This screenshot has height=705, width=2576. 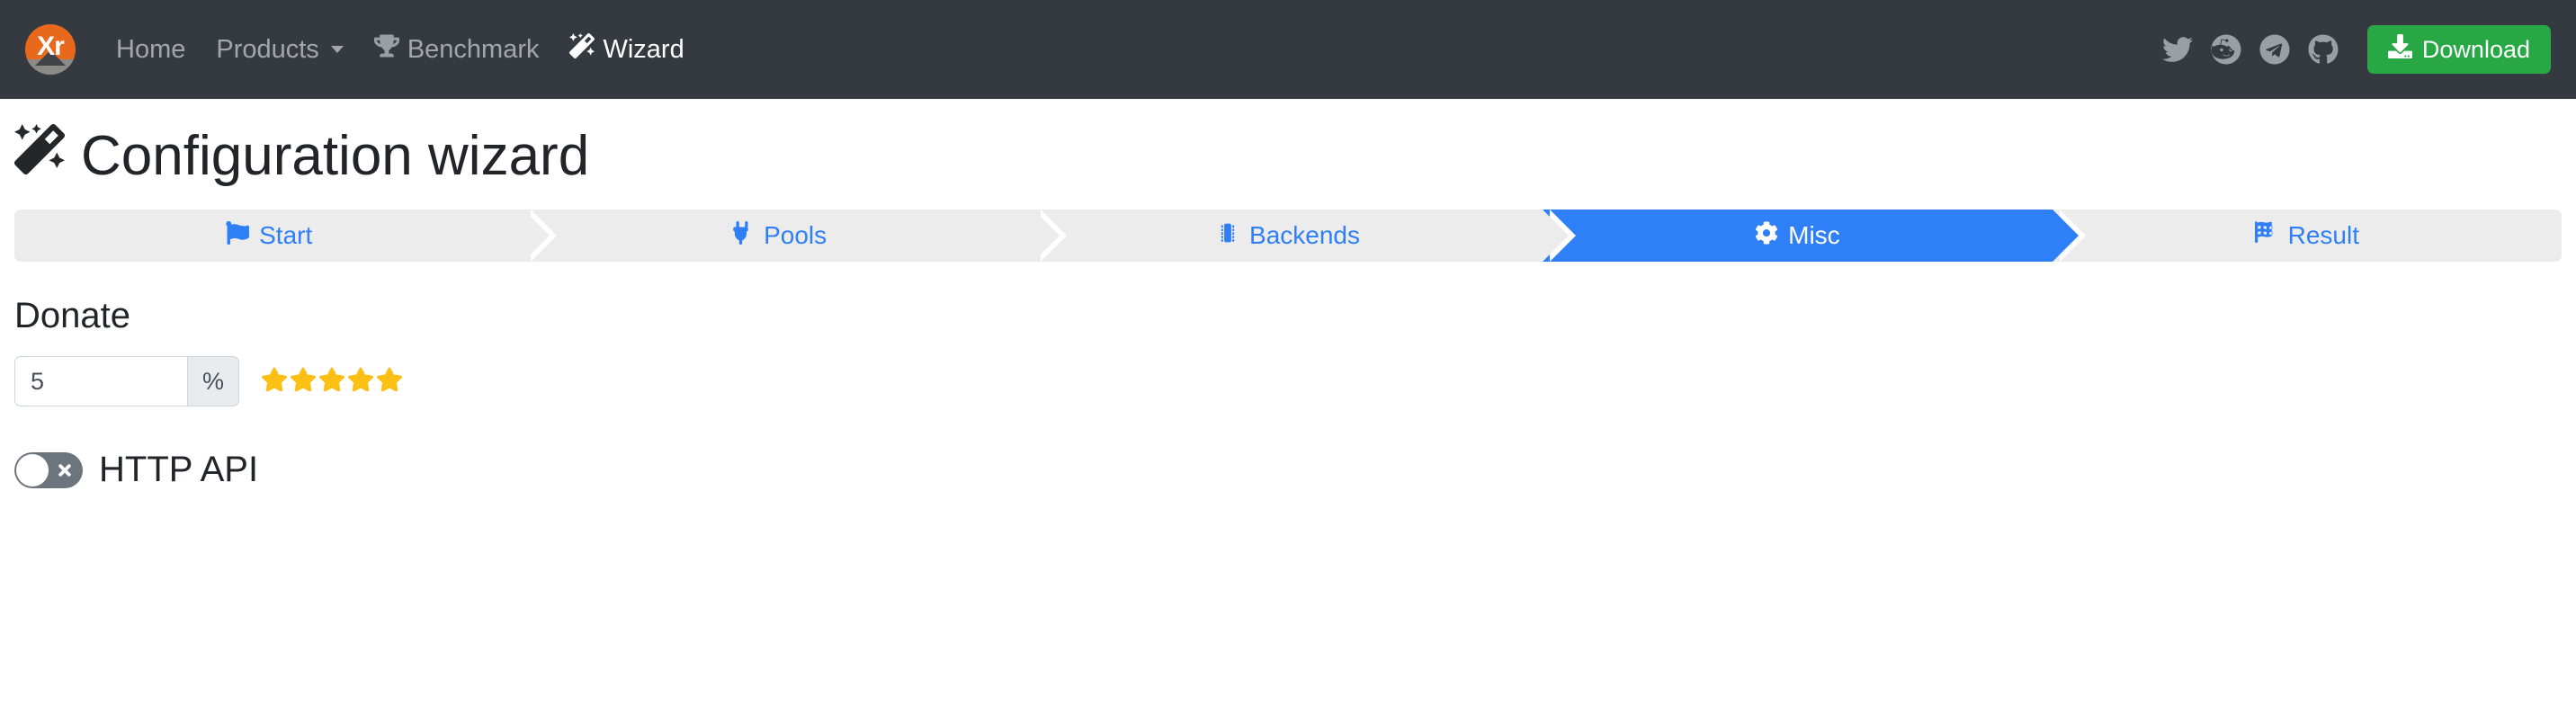 I want to click on brand-logo-text: Xr, so click(x=51, y=46).